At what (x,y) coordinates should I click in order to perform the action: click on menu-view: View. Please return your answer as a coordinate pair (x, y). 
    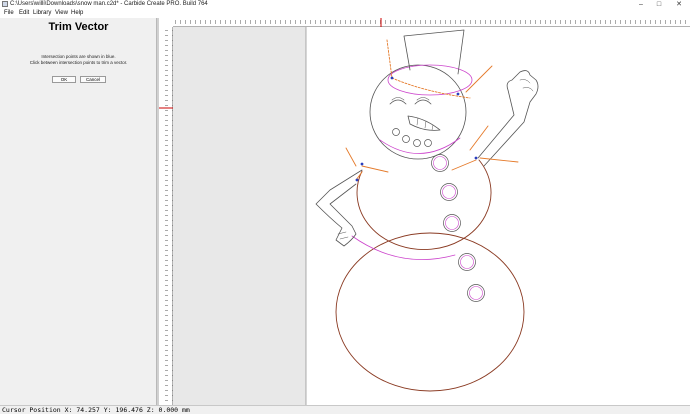
    Looking at the image, I should click on (61, 13).